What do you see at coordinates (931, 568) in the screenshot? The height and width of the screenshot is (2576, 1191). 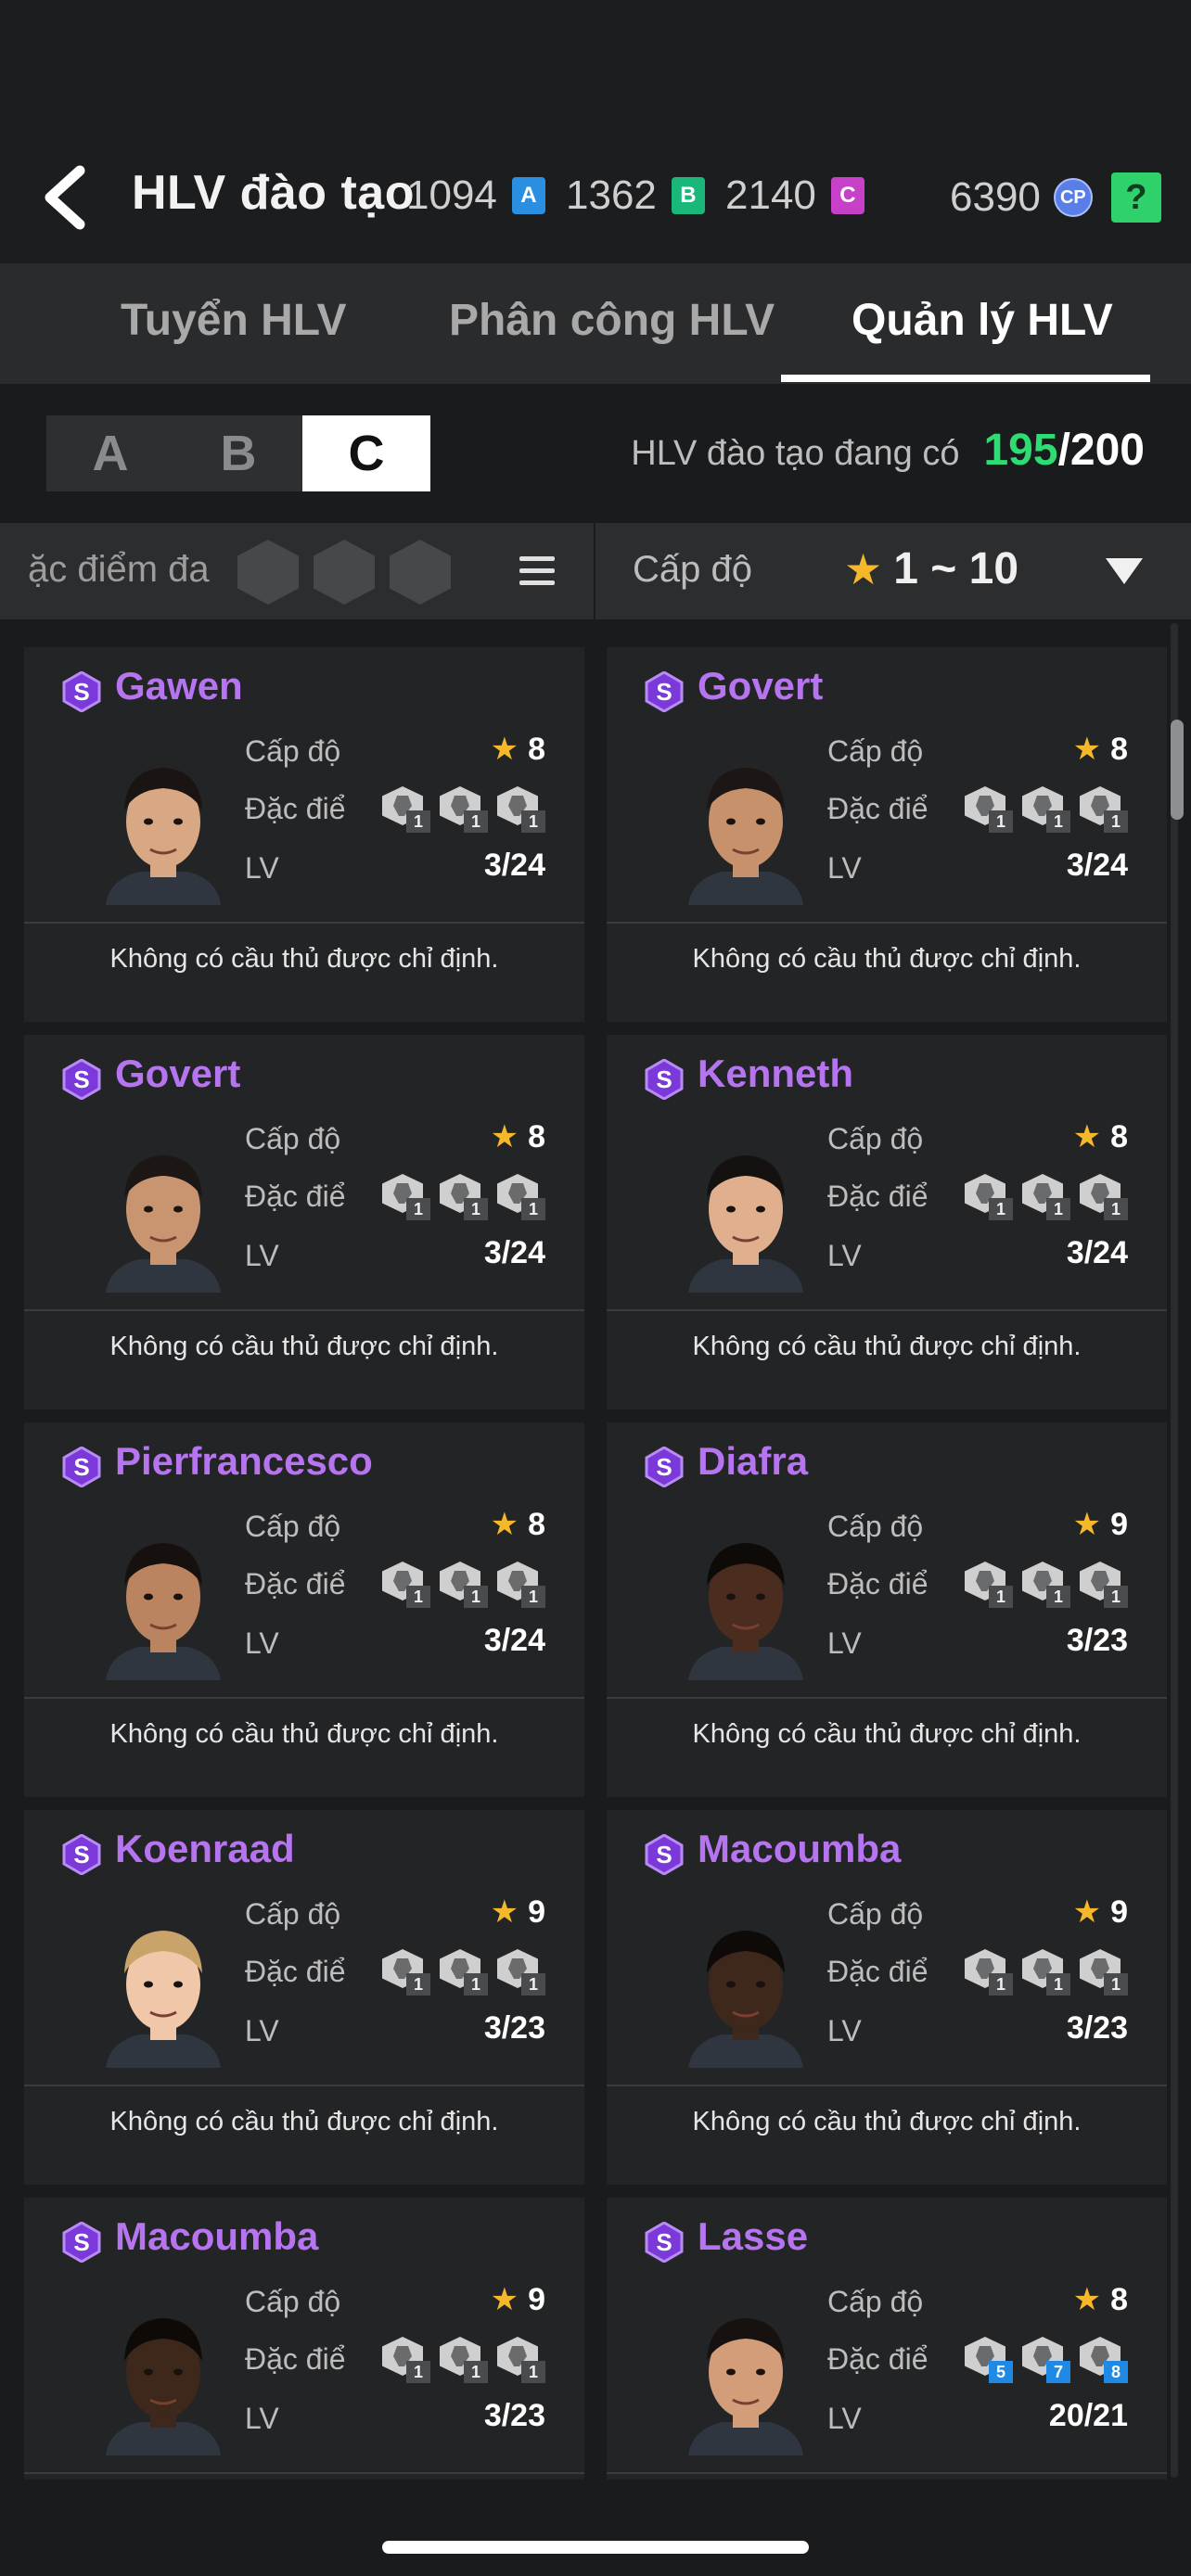 I see `level-filter-value: ★ 1 ~ 10` at bounding box center [931, 568].